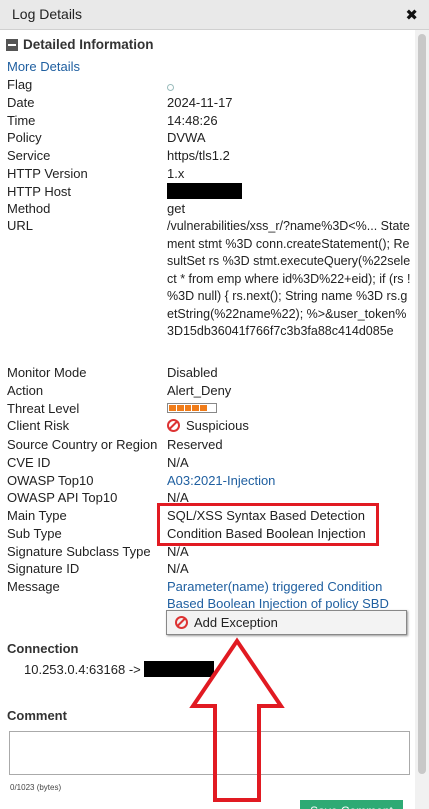 This screenshot has height=809, width=429. I want to click on vertical-scrollbar, so click(422, 419).